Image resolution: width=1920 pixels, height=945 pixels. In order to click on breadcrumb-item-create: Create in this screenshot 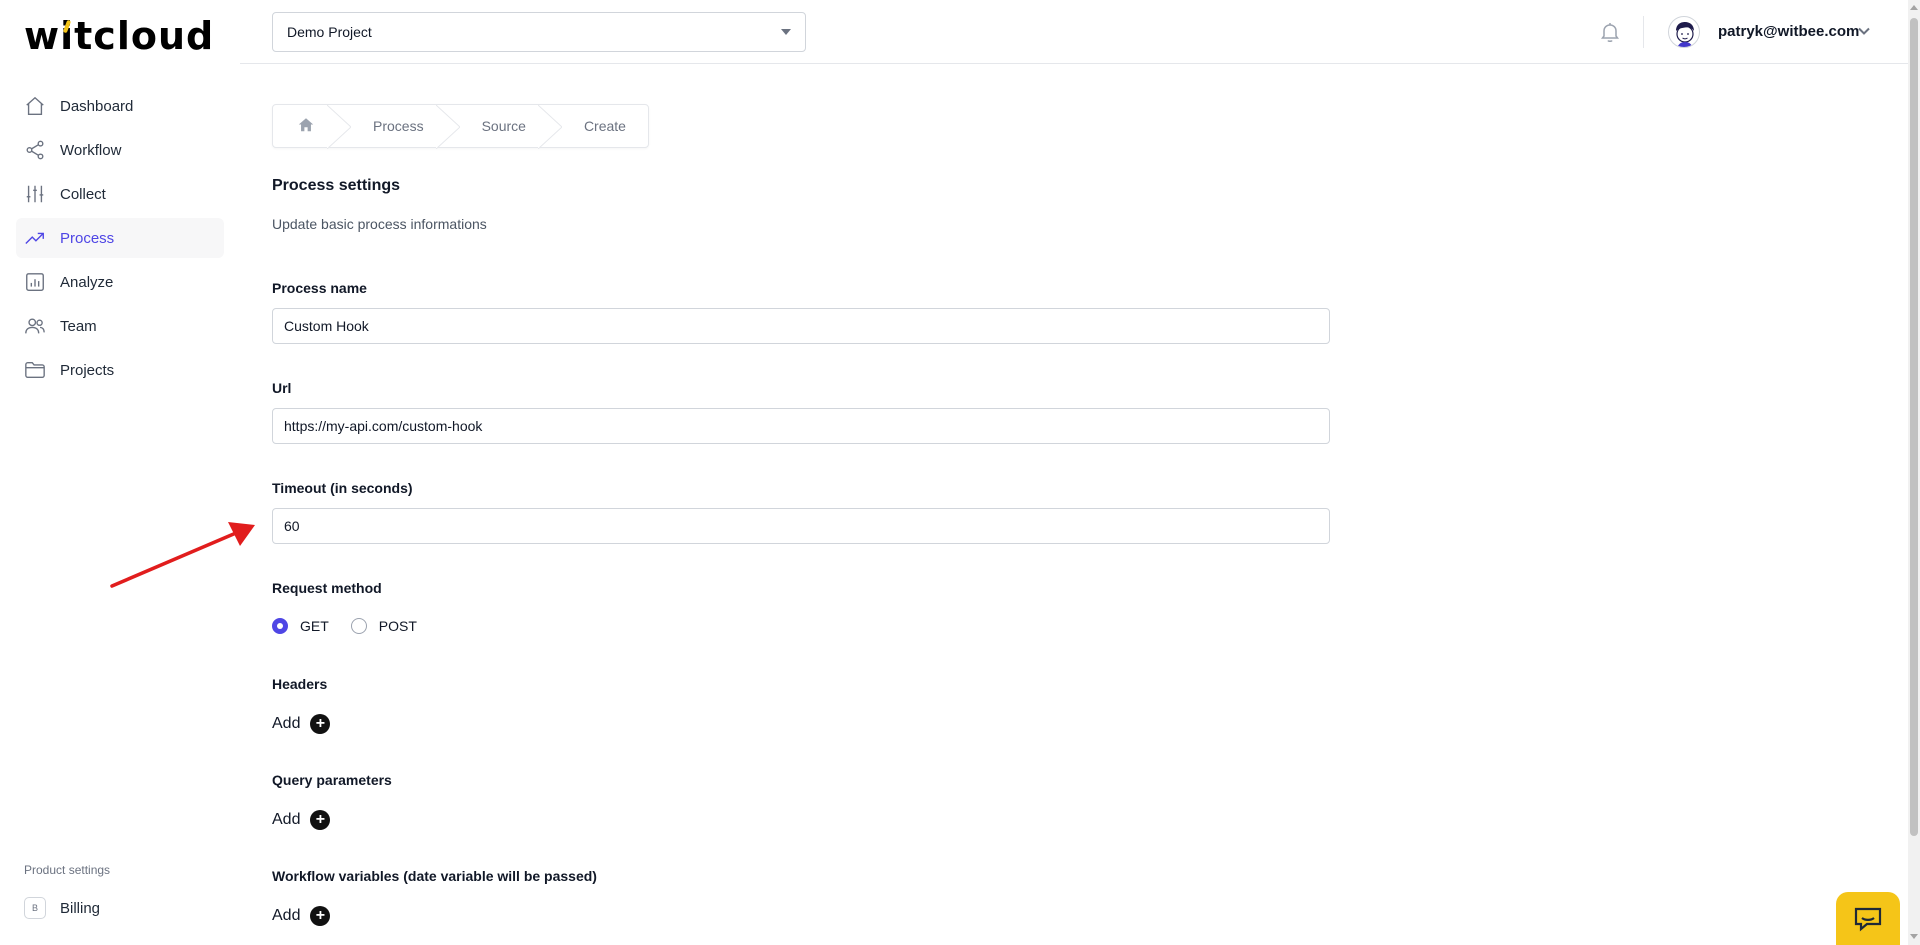, I will do `click(599, 126)`.